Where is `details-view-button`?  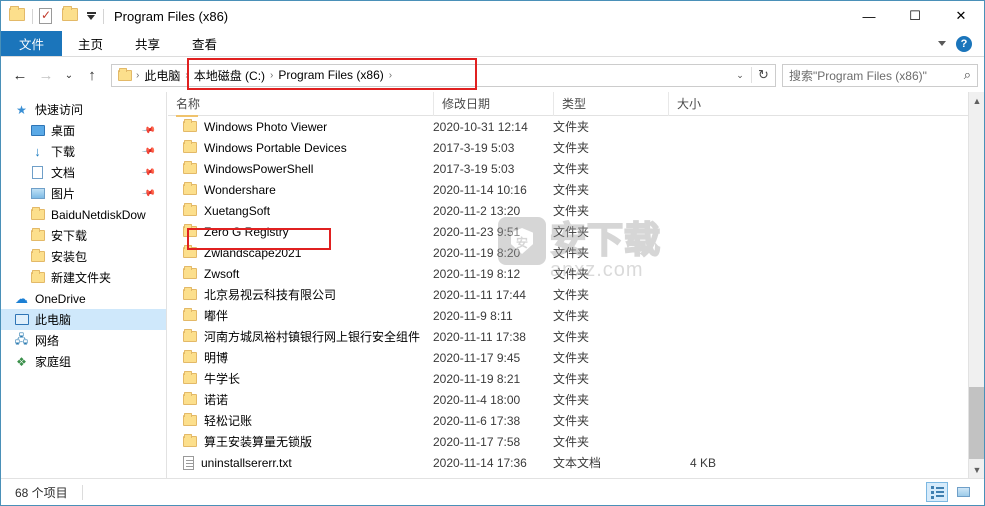
details-view-button is located at coordinates (937, 492).